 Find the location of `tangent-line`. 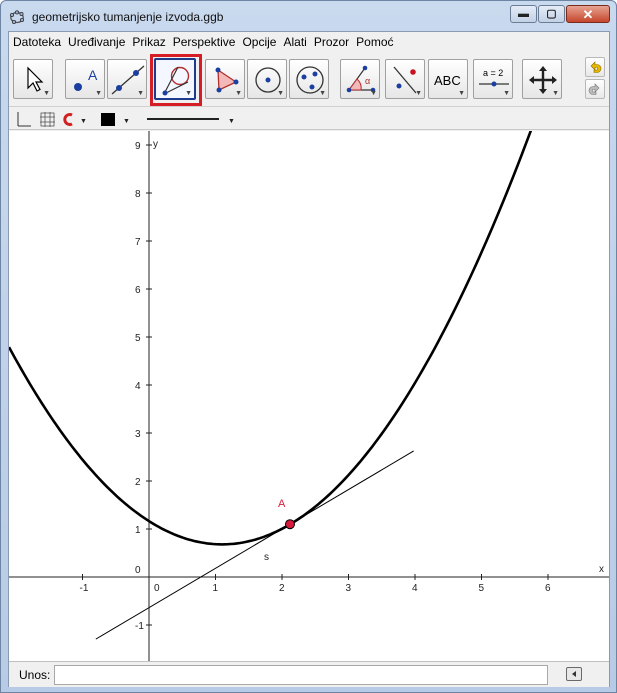

tangent-line is located at coordinates (254, 545).